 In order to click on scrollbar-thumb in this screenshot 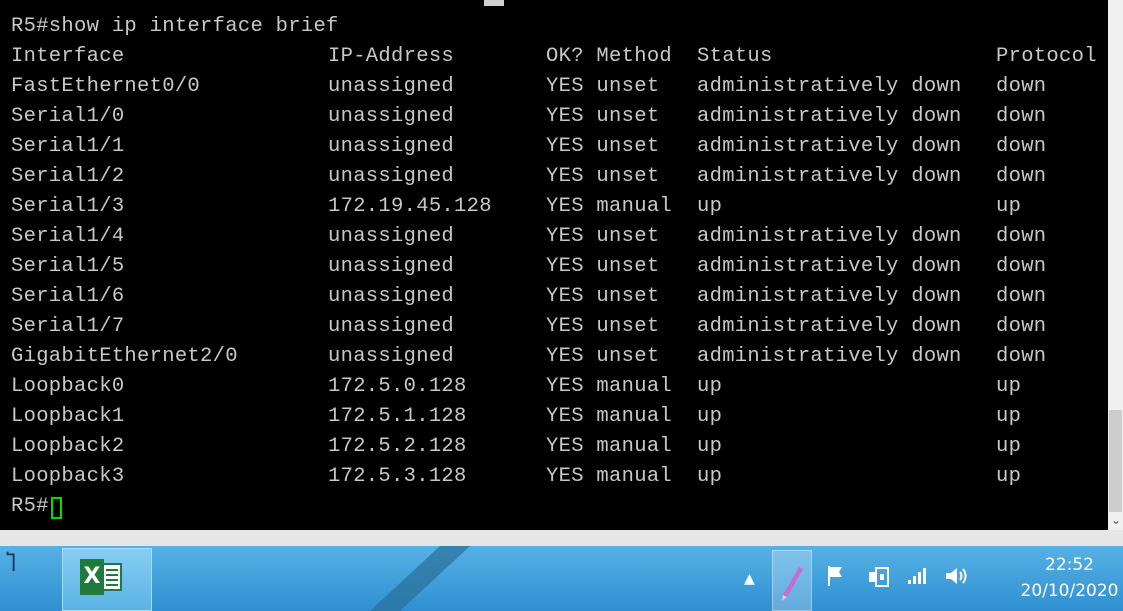, I will do `click(1115, 461)`.